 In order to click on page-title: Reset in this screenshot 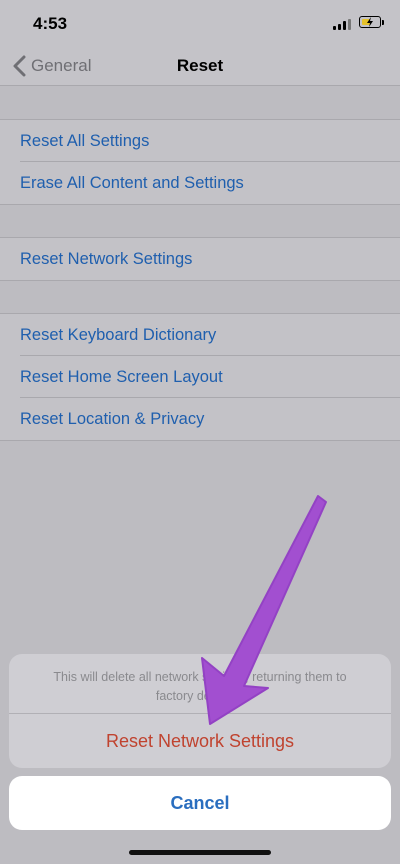, I will do `click(200, 65)`.